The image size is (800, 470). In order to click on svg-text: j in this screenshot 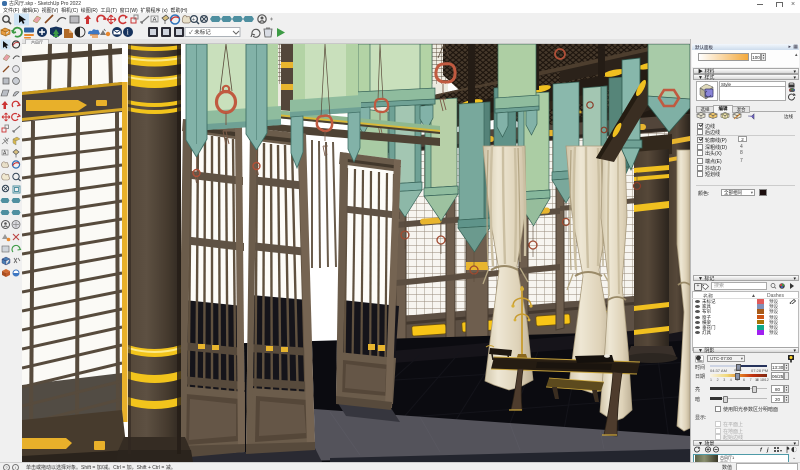, I will do `click(767, 451)`.